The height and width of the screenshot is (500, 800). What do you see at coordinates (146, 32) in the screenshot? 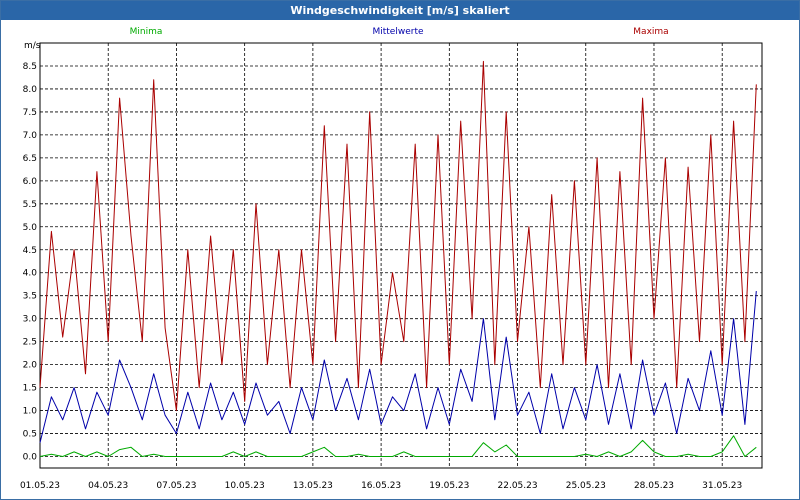
I see `legend-minima: Minima` at bounding box center [146, 32].